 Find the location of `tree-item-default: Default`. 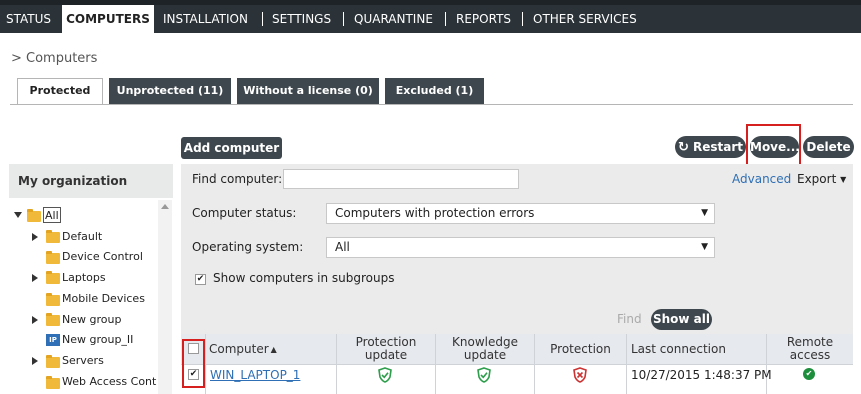

tree-item-default: Default is located at coordinates (82, 237).